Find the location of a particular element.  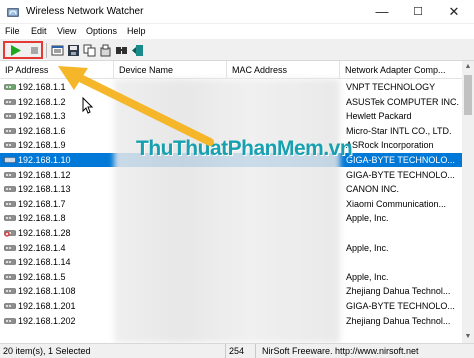

annotation-arrow is located at coordinates (136, 106).